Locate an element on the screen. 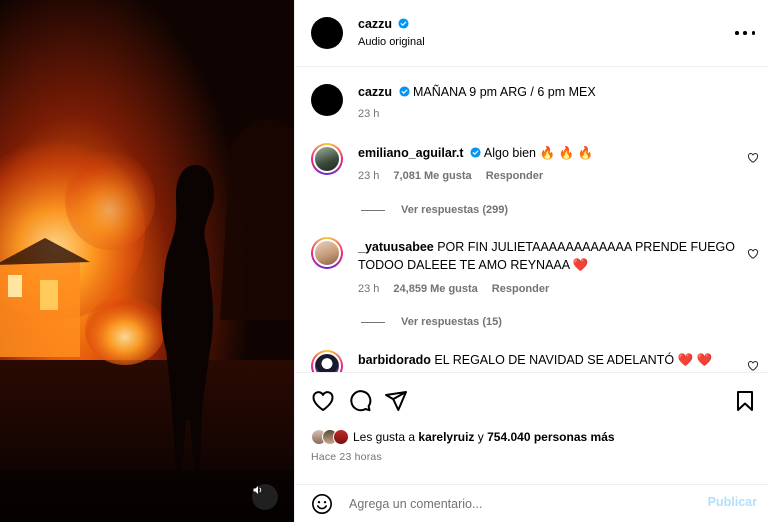  view-replies-button: Ver respuestas (299) is located at coordinates (434, 210).